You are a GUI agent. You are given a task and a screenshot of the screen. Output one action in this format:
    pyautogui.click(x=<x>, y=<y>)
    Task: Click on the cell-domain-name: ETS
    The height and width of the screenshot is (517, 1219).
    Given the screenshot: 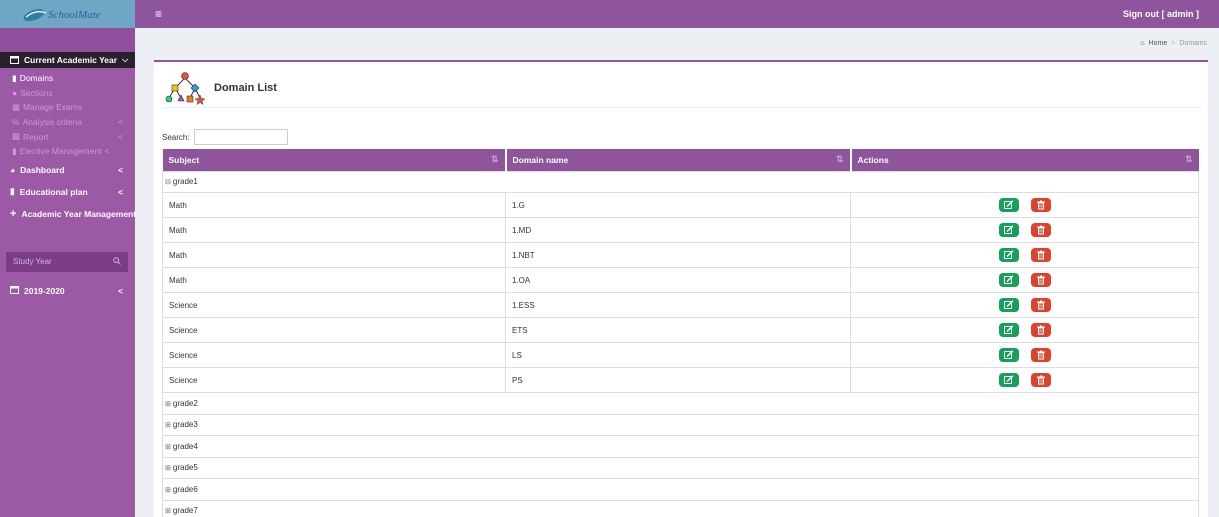 What is the action you would take?
    pyautogui.click(x=678, y=330)
    